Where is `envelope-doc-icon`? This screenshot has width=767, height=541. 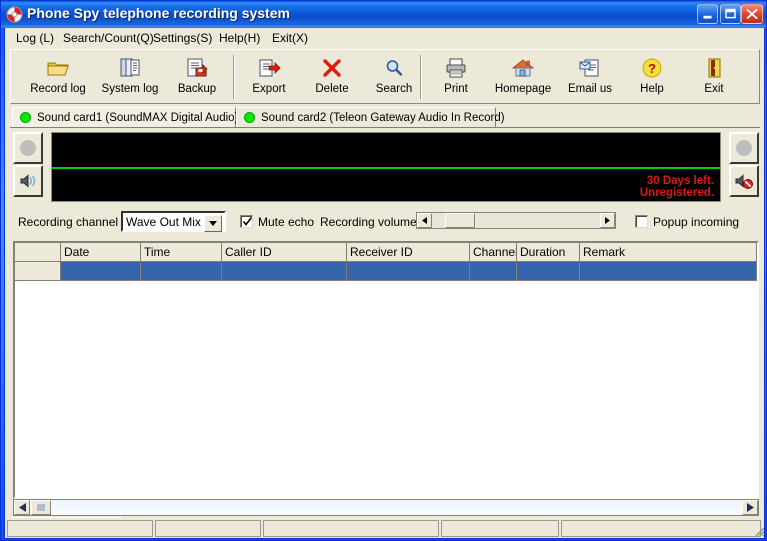
envelope-doc-icon is located at coordinates (590, 68).